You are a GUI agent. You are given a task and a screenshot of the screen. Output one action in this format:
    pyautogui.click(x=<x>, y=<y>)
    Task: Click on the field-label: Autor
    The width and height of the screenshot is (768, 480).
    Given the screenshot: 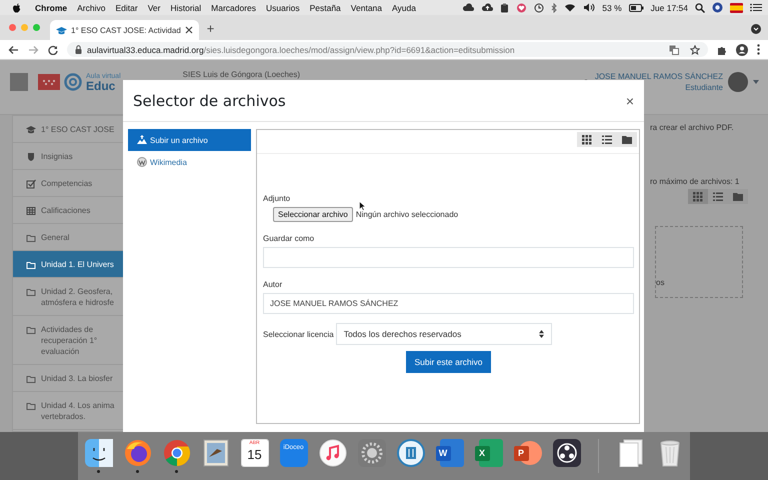 What is the action you would take?
    pyautogui.click(x=273, y=284)
    